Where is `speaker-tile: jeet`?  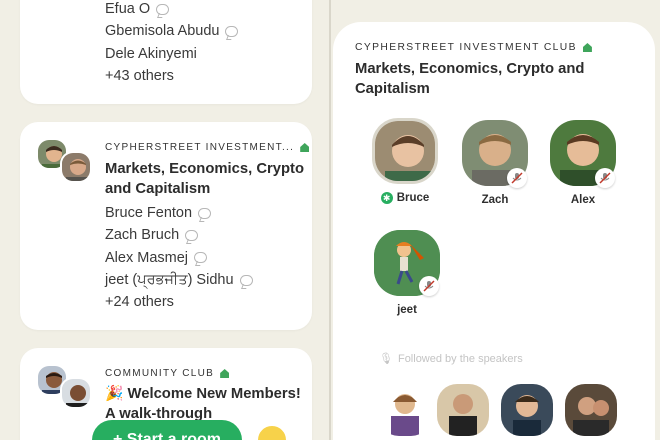
speaker-tile: jeet is located at coordinates (407, 273).